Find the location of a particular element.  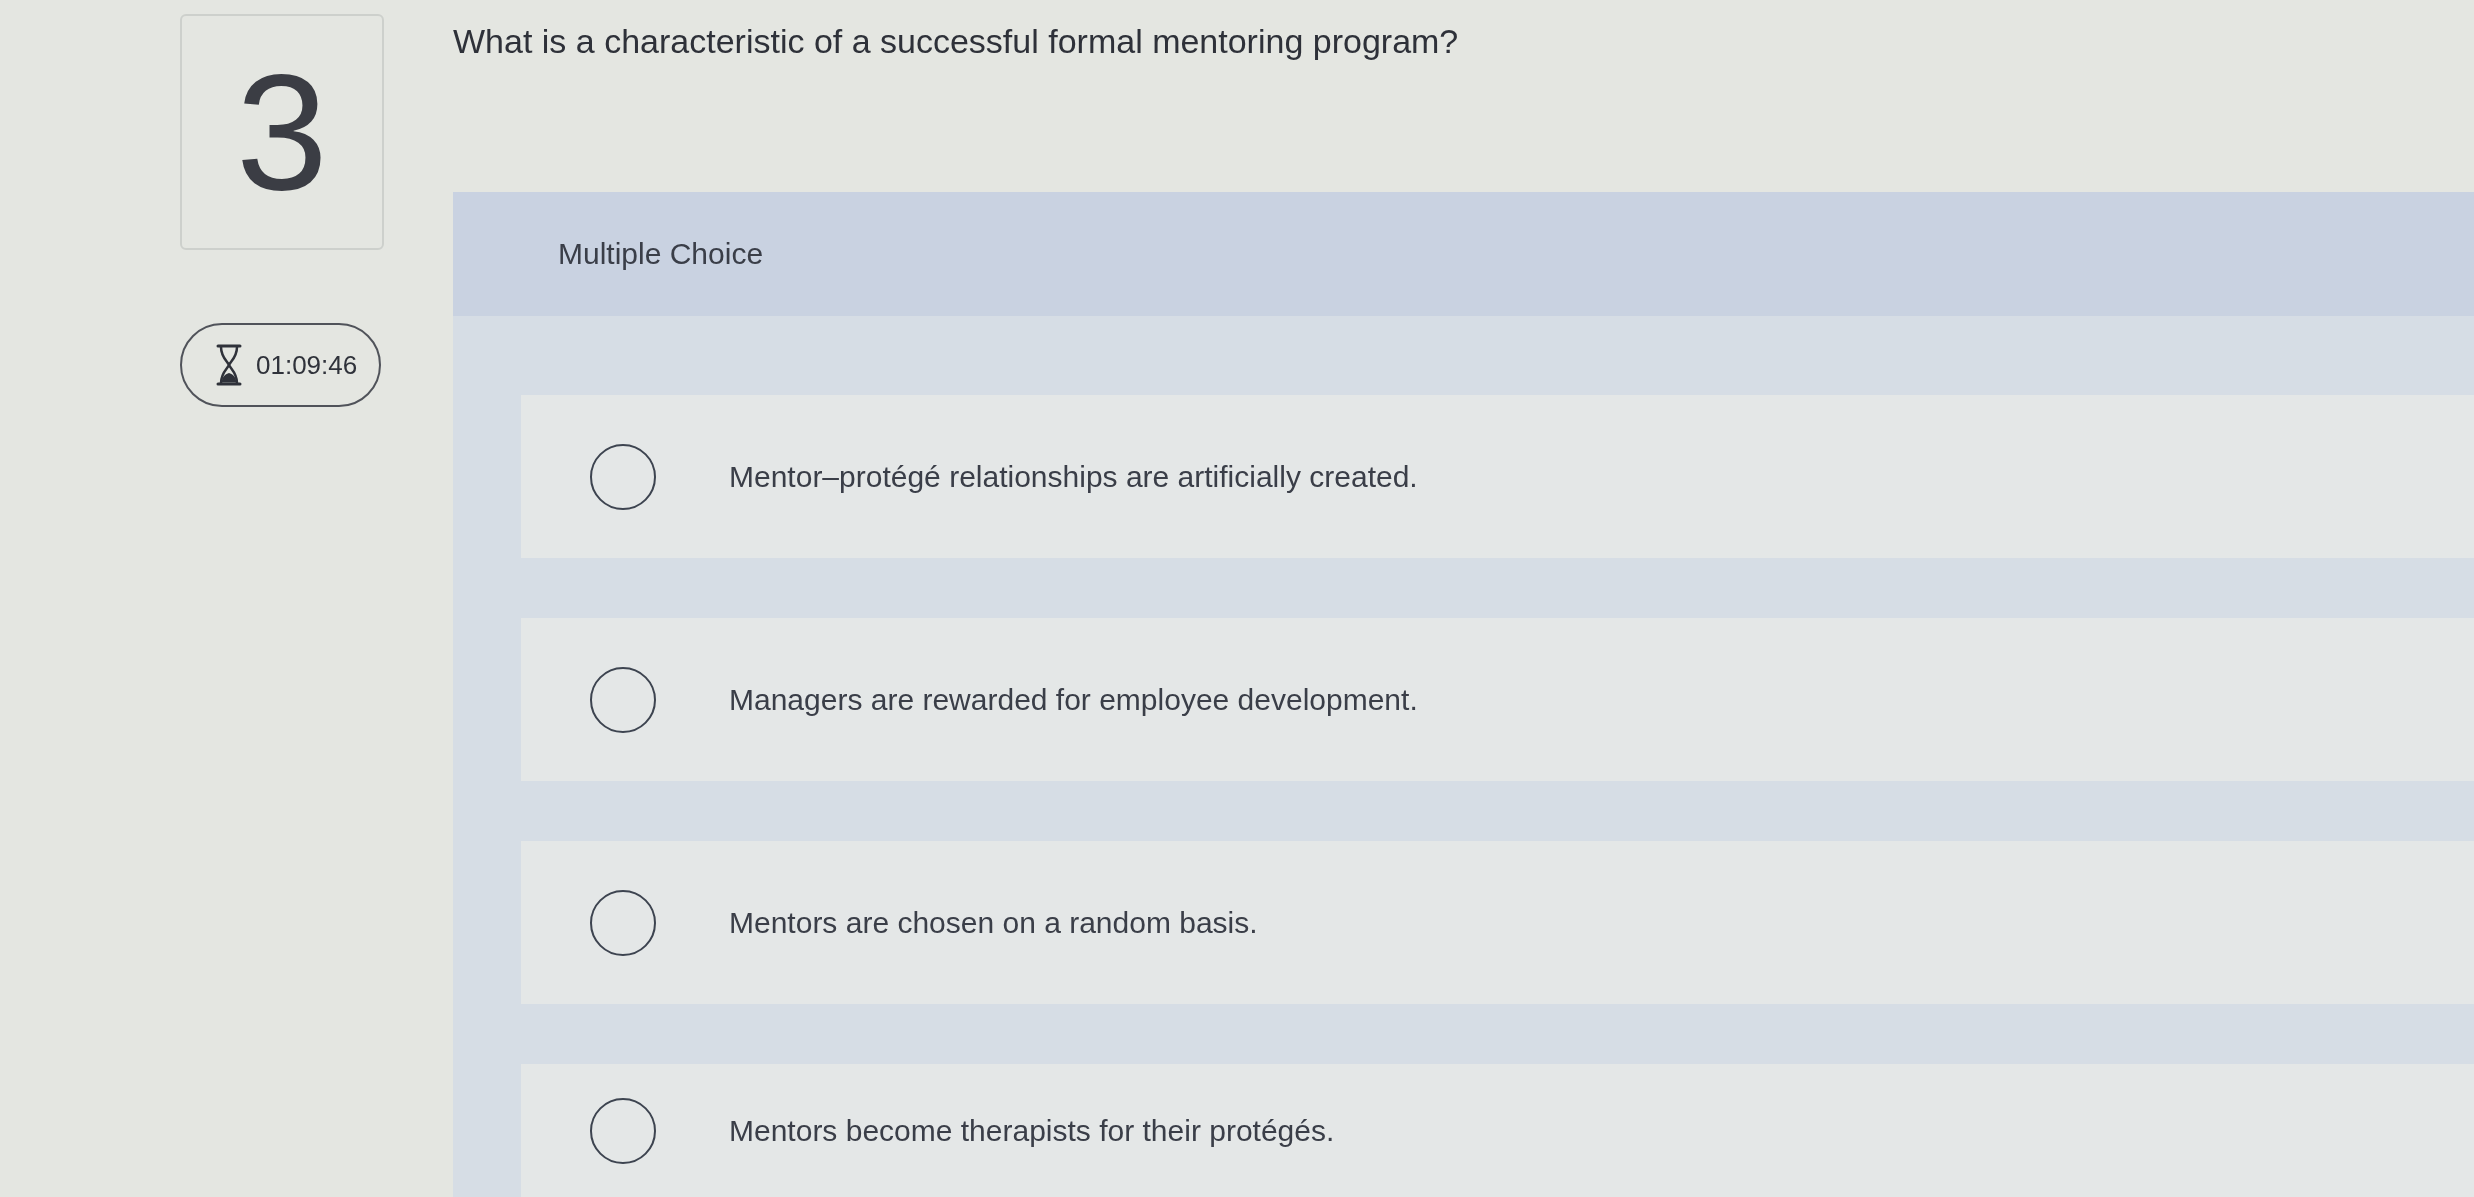

answer-option: Mentor–protégé relationships are artificially created. is located at coordinates (1497, 476).